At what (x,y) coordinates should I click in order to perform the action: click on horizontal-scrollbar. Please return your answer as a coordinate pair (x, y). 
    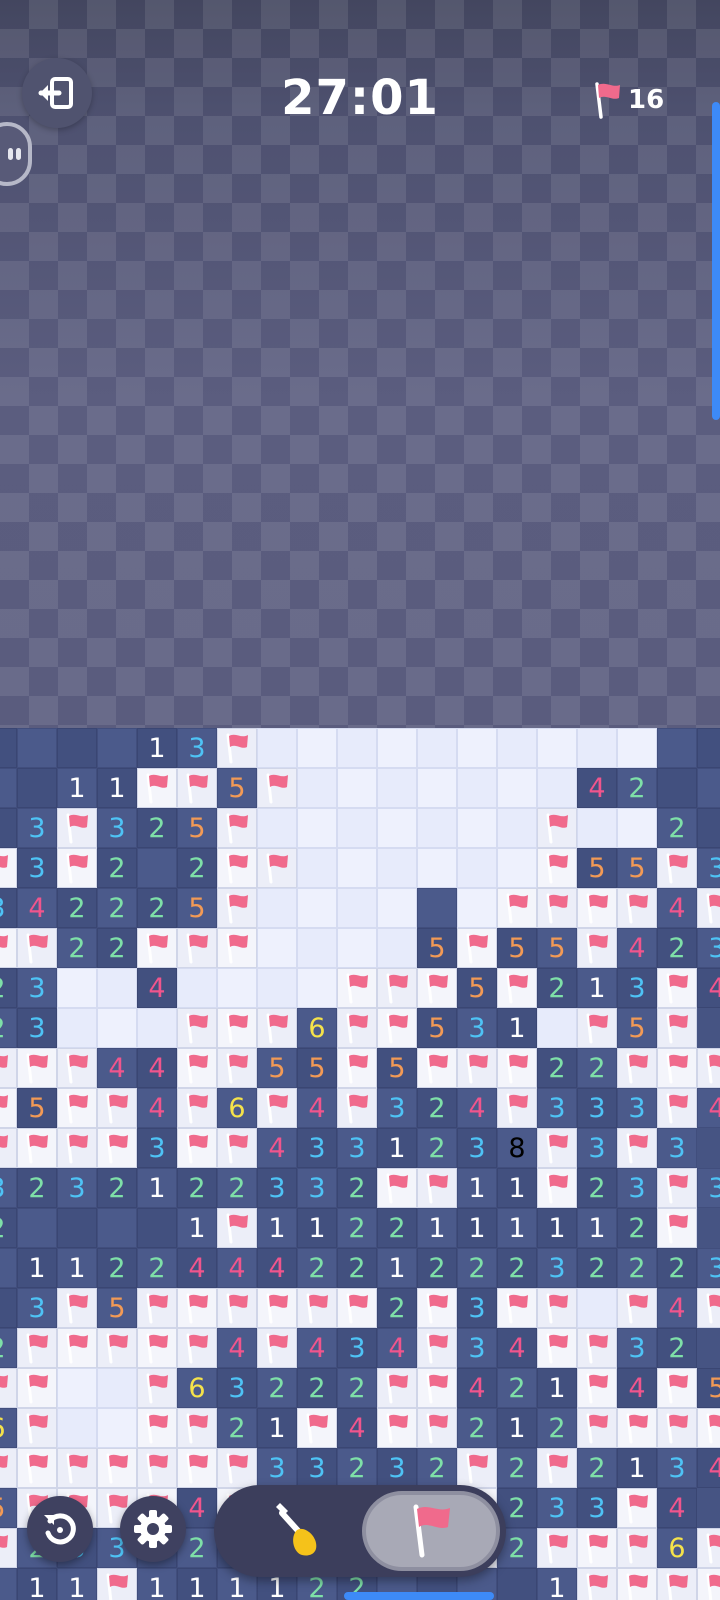
    Looking at the image, I should click on (419, 1596).